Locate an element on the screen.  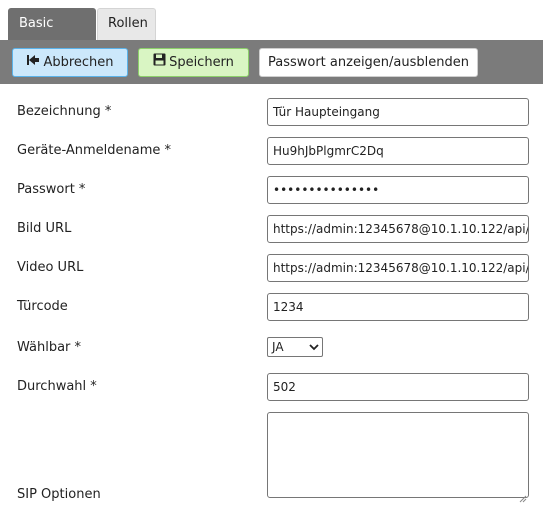
passwort-label: Passwort * is located at coordinates (51, 189).